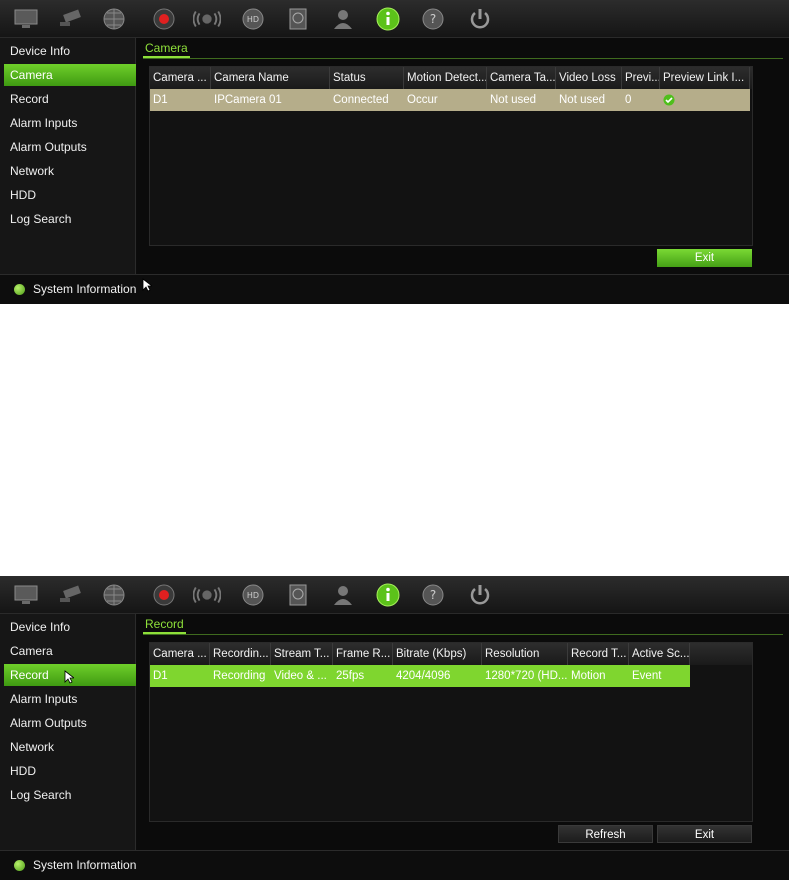  I want to click on mouse-cursor-icon, so click(147, 285).